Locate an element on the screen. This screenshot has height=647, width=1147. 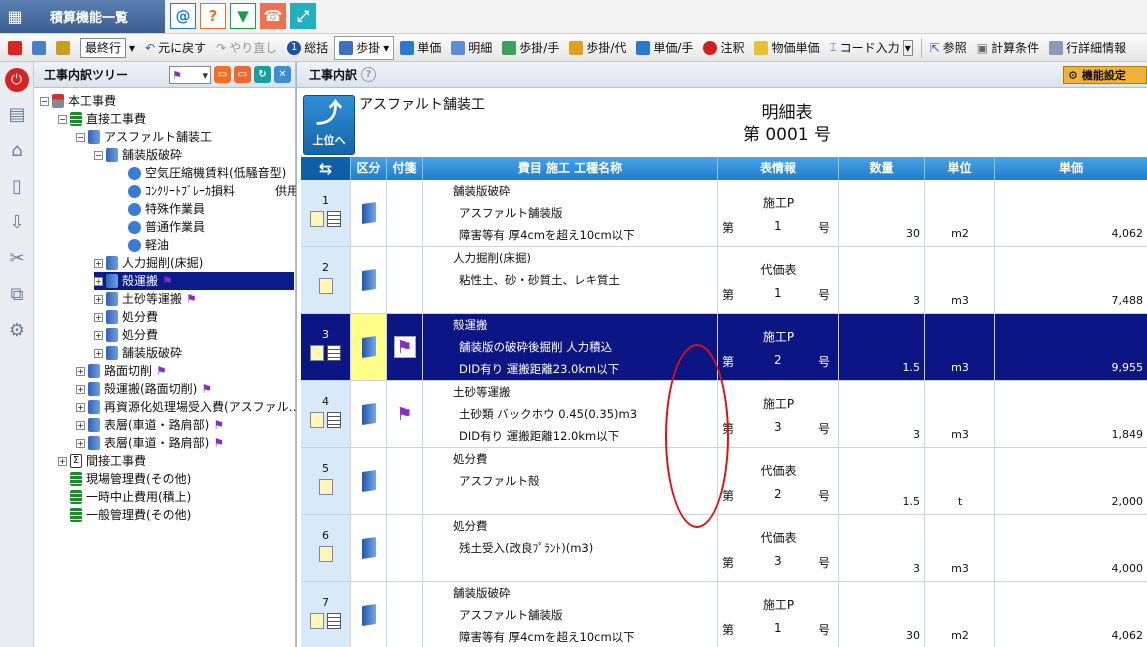
swap-columns-button: ⇆ is located at coordinates (326, 168).